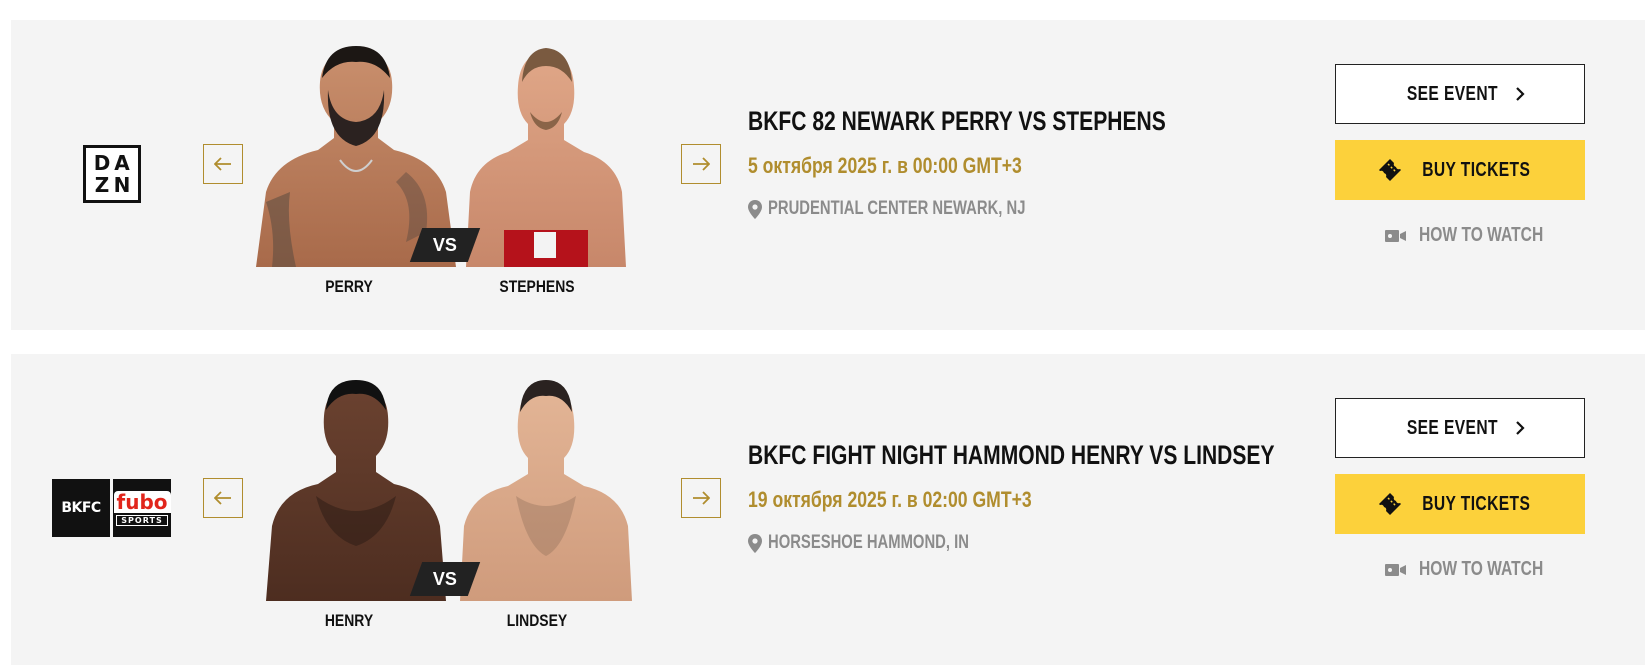 The height and width of the screenshot is (667, 1652). I want to click on venue-label: PRUDENTIAL CENTER NEWARK, NJ, so click(897, 208).